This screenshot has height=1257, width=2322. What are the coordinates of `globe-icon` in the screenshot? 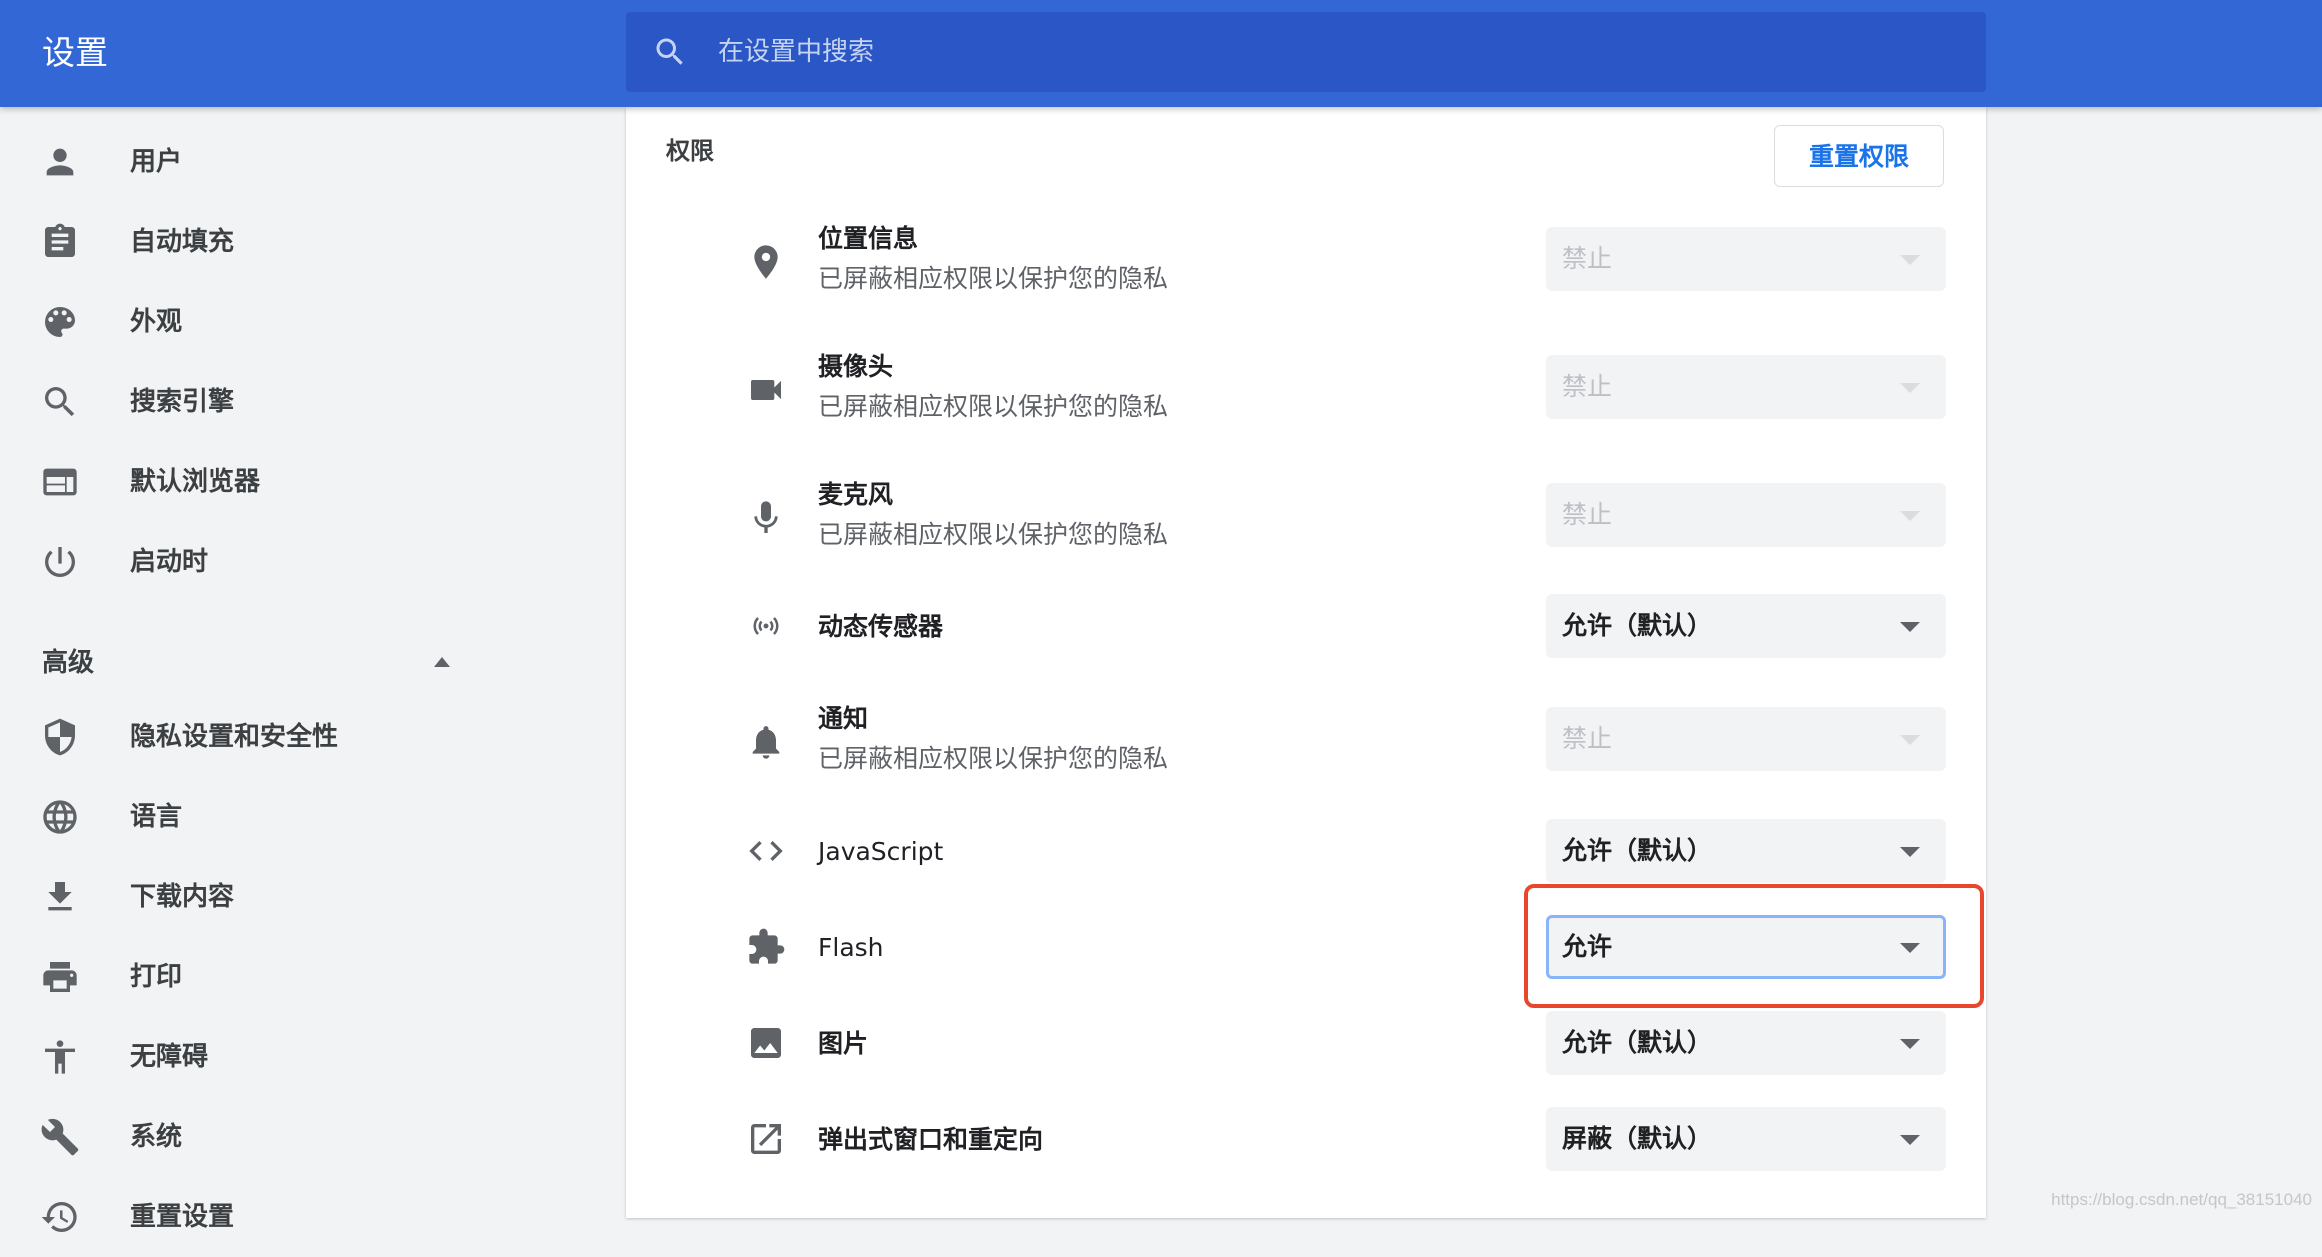 It's located at (60, 817).